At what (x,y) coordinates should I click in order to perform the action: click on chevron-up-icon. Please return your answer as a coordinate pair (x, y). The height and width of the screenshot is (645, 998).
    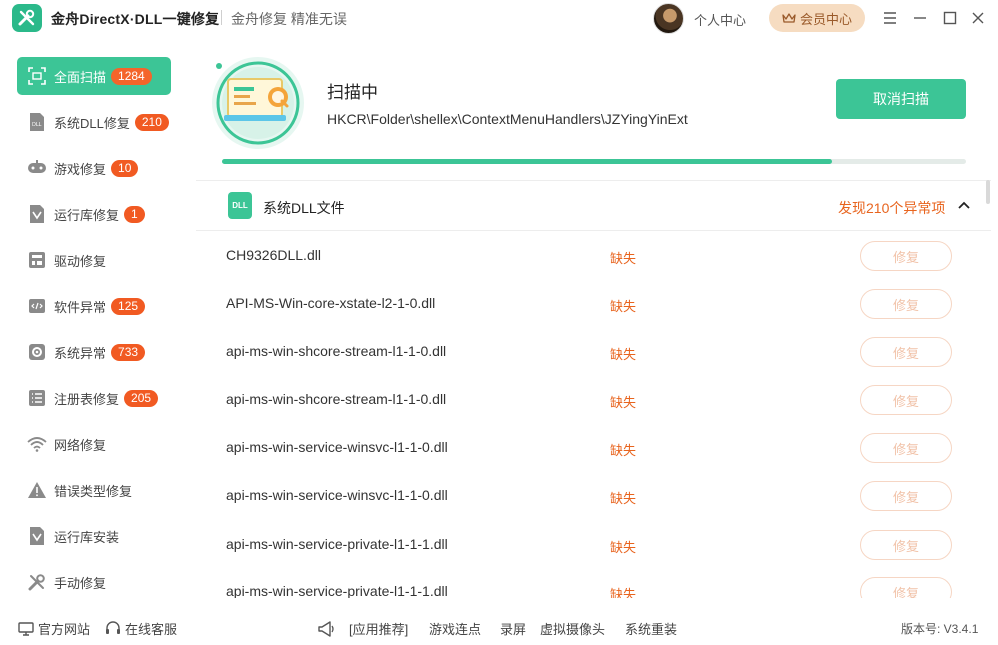
    Looking at the image, I should click on (964, 205).